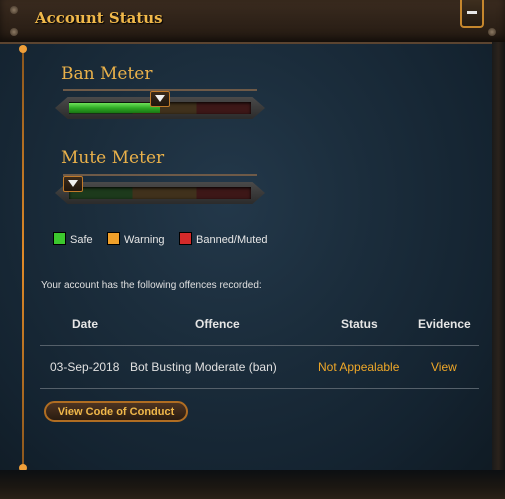  I want to click on ban-meter-label: Ban Meter, so click(107, 74).